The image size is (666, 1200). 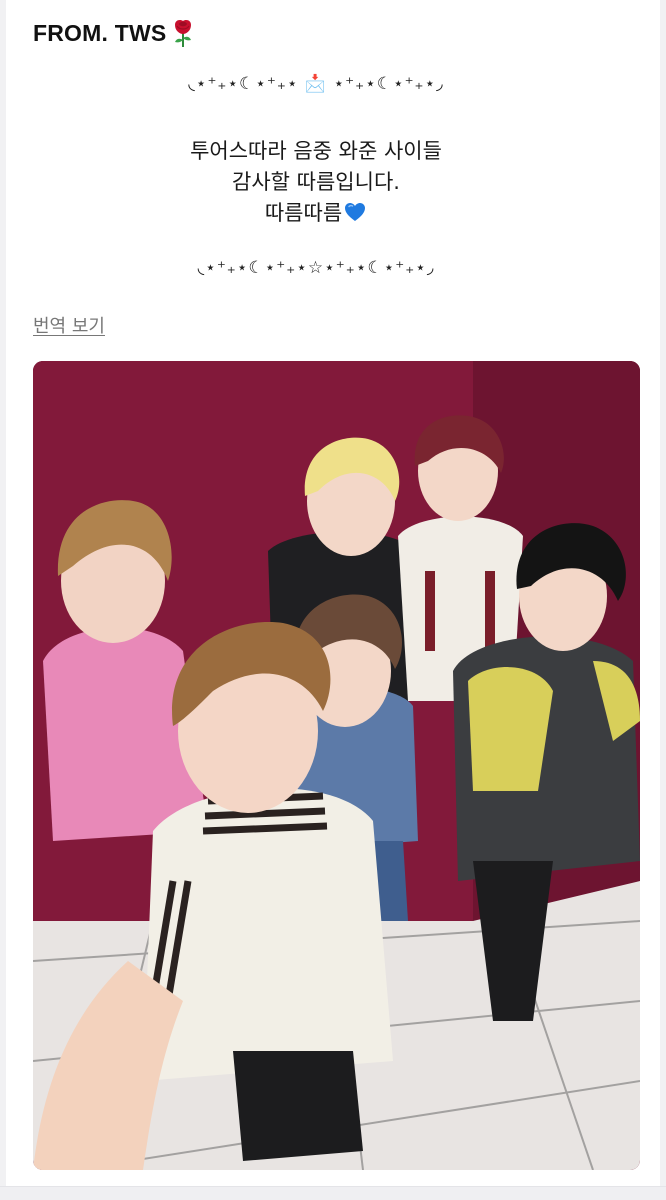 I want to click on message-body: 투어스따라 음중 와준 사이들 감사할 따름입니다. 따름따름, so click(x=316, y=182).